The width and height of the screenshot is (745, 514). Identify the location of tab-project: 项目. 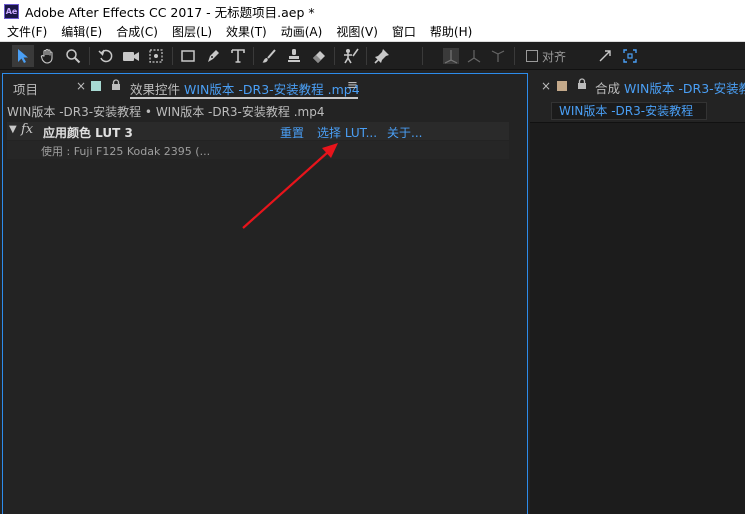
(25, 88).